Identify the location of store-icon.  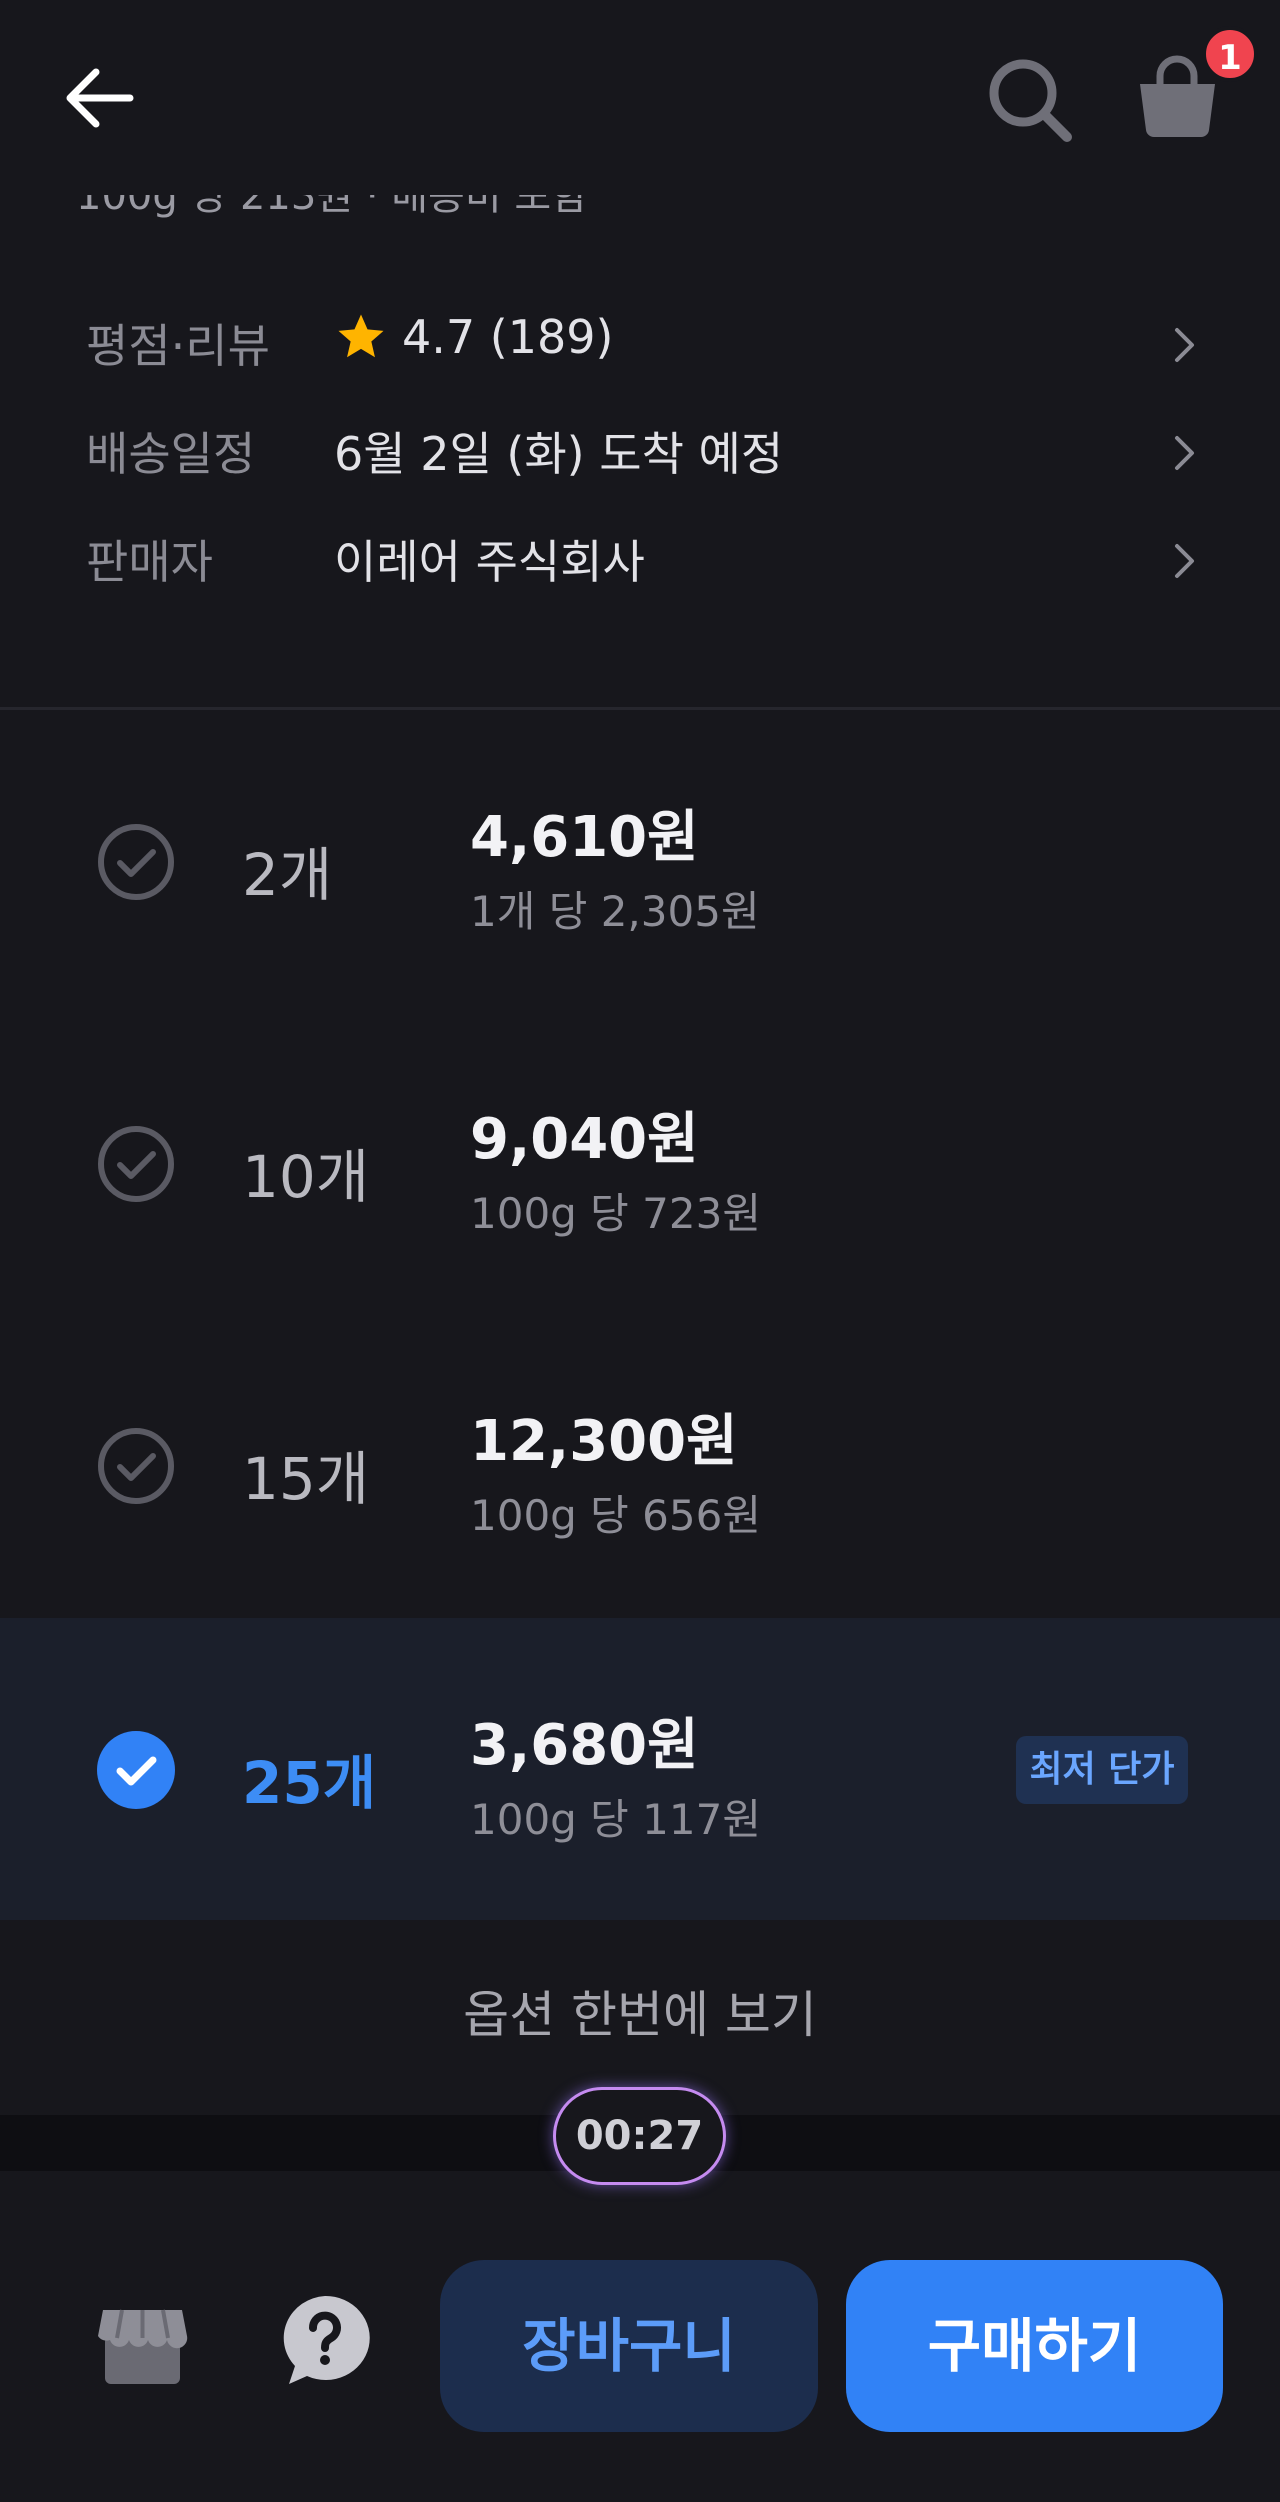
(142, 2343).